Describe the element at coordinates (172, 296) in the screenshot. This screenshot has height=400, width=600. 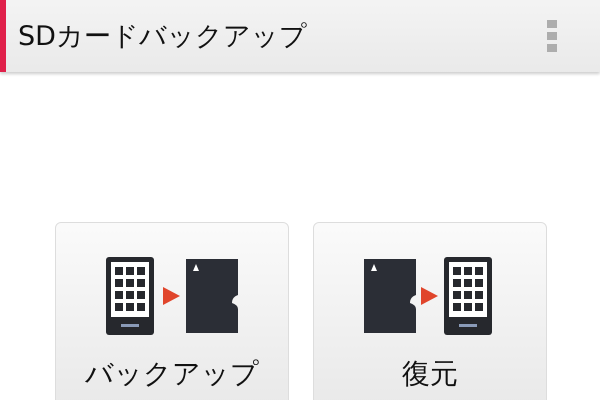
I see `transfer-icon` at that location.